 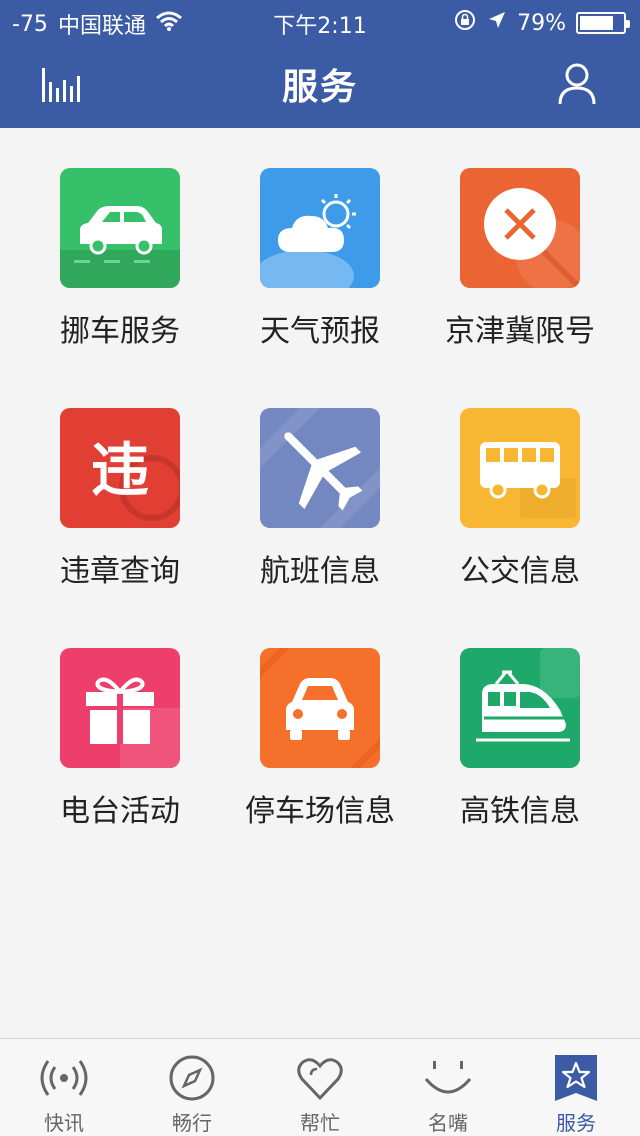 I want to click on service-violation: 违 违章查询, so click(x=120, y=478).